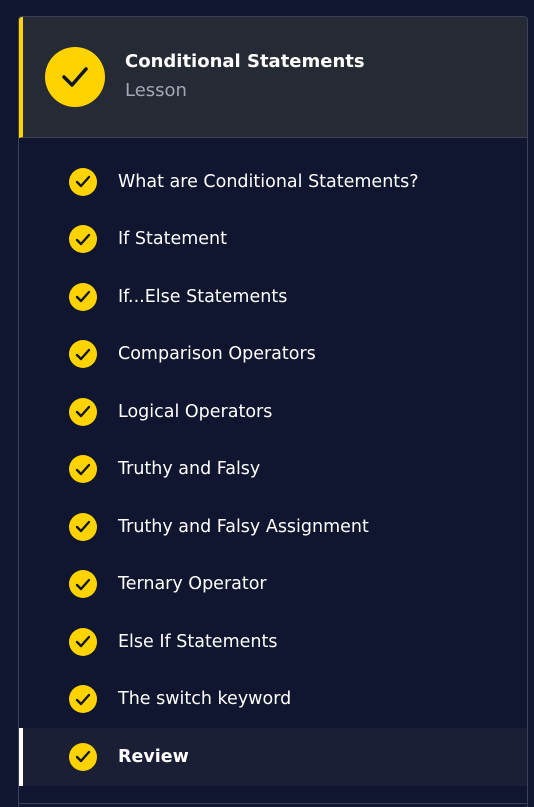 The width and height of the screenshot is (534, 807). I want to click on lesson-item: The switch keyword, so click(273, 700).